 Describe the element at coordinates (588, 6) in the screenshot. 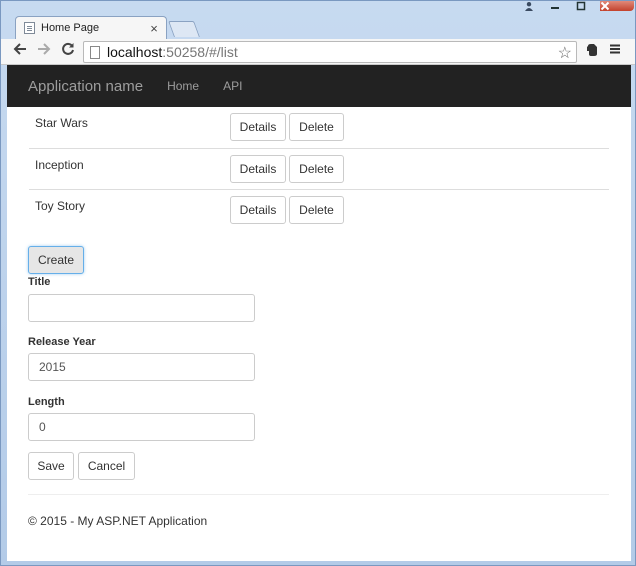

I see `maximize-icon` at that location.